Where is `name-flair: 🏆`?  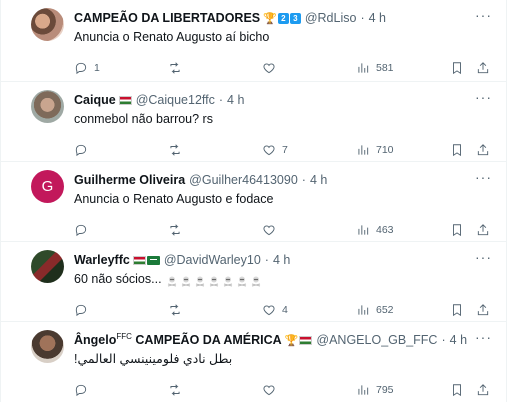
name-flair: 🏆 is located at coordinates (299, 340).